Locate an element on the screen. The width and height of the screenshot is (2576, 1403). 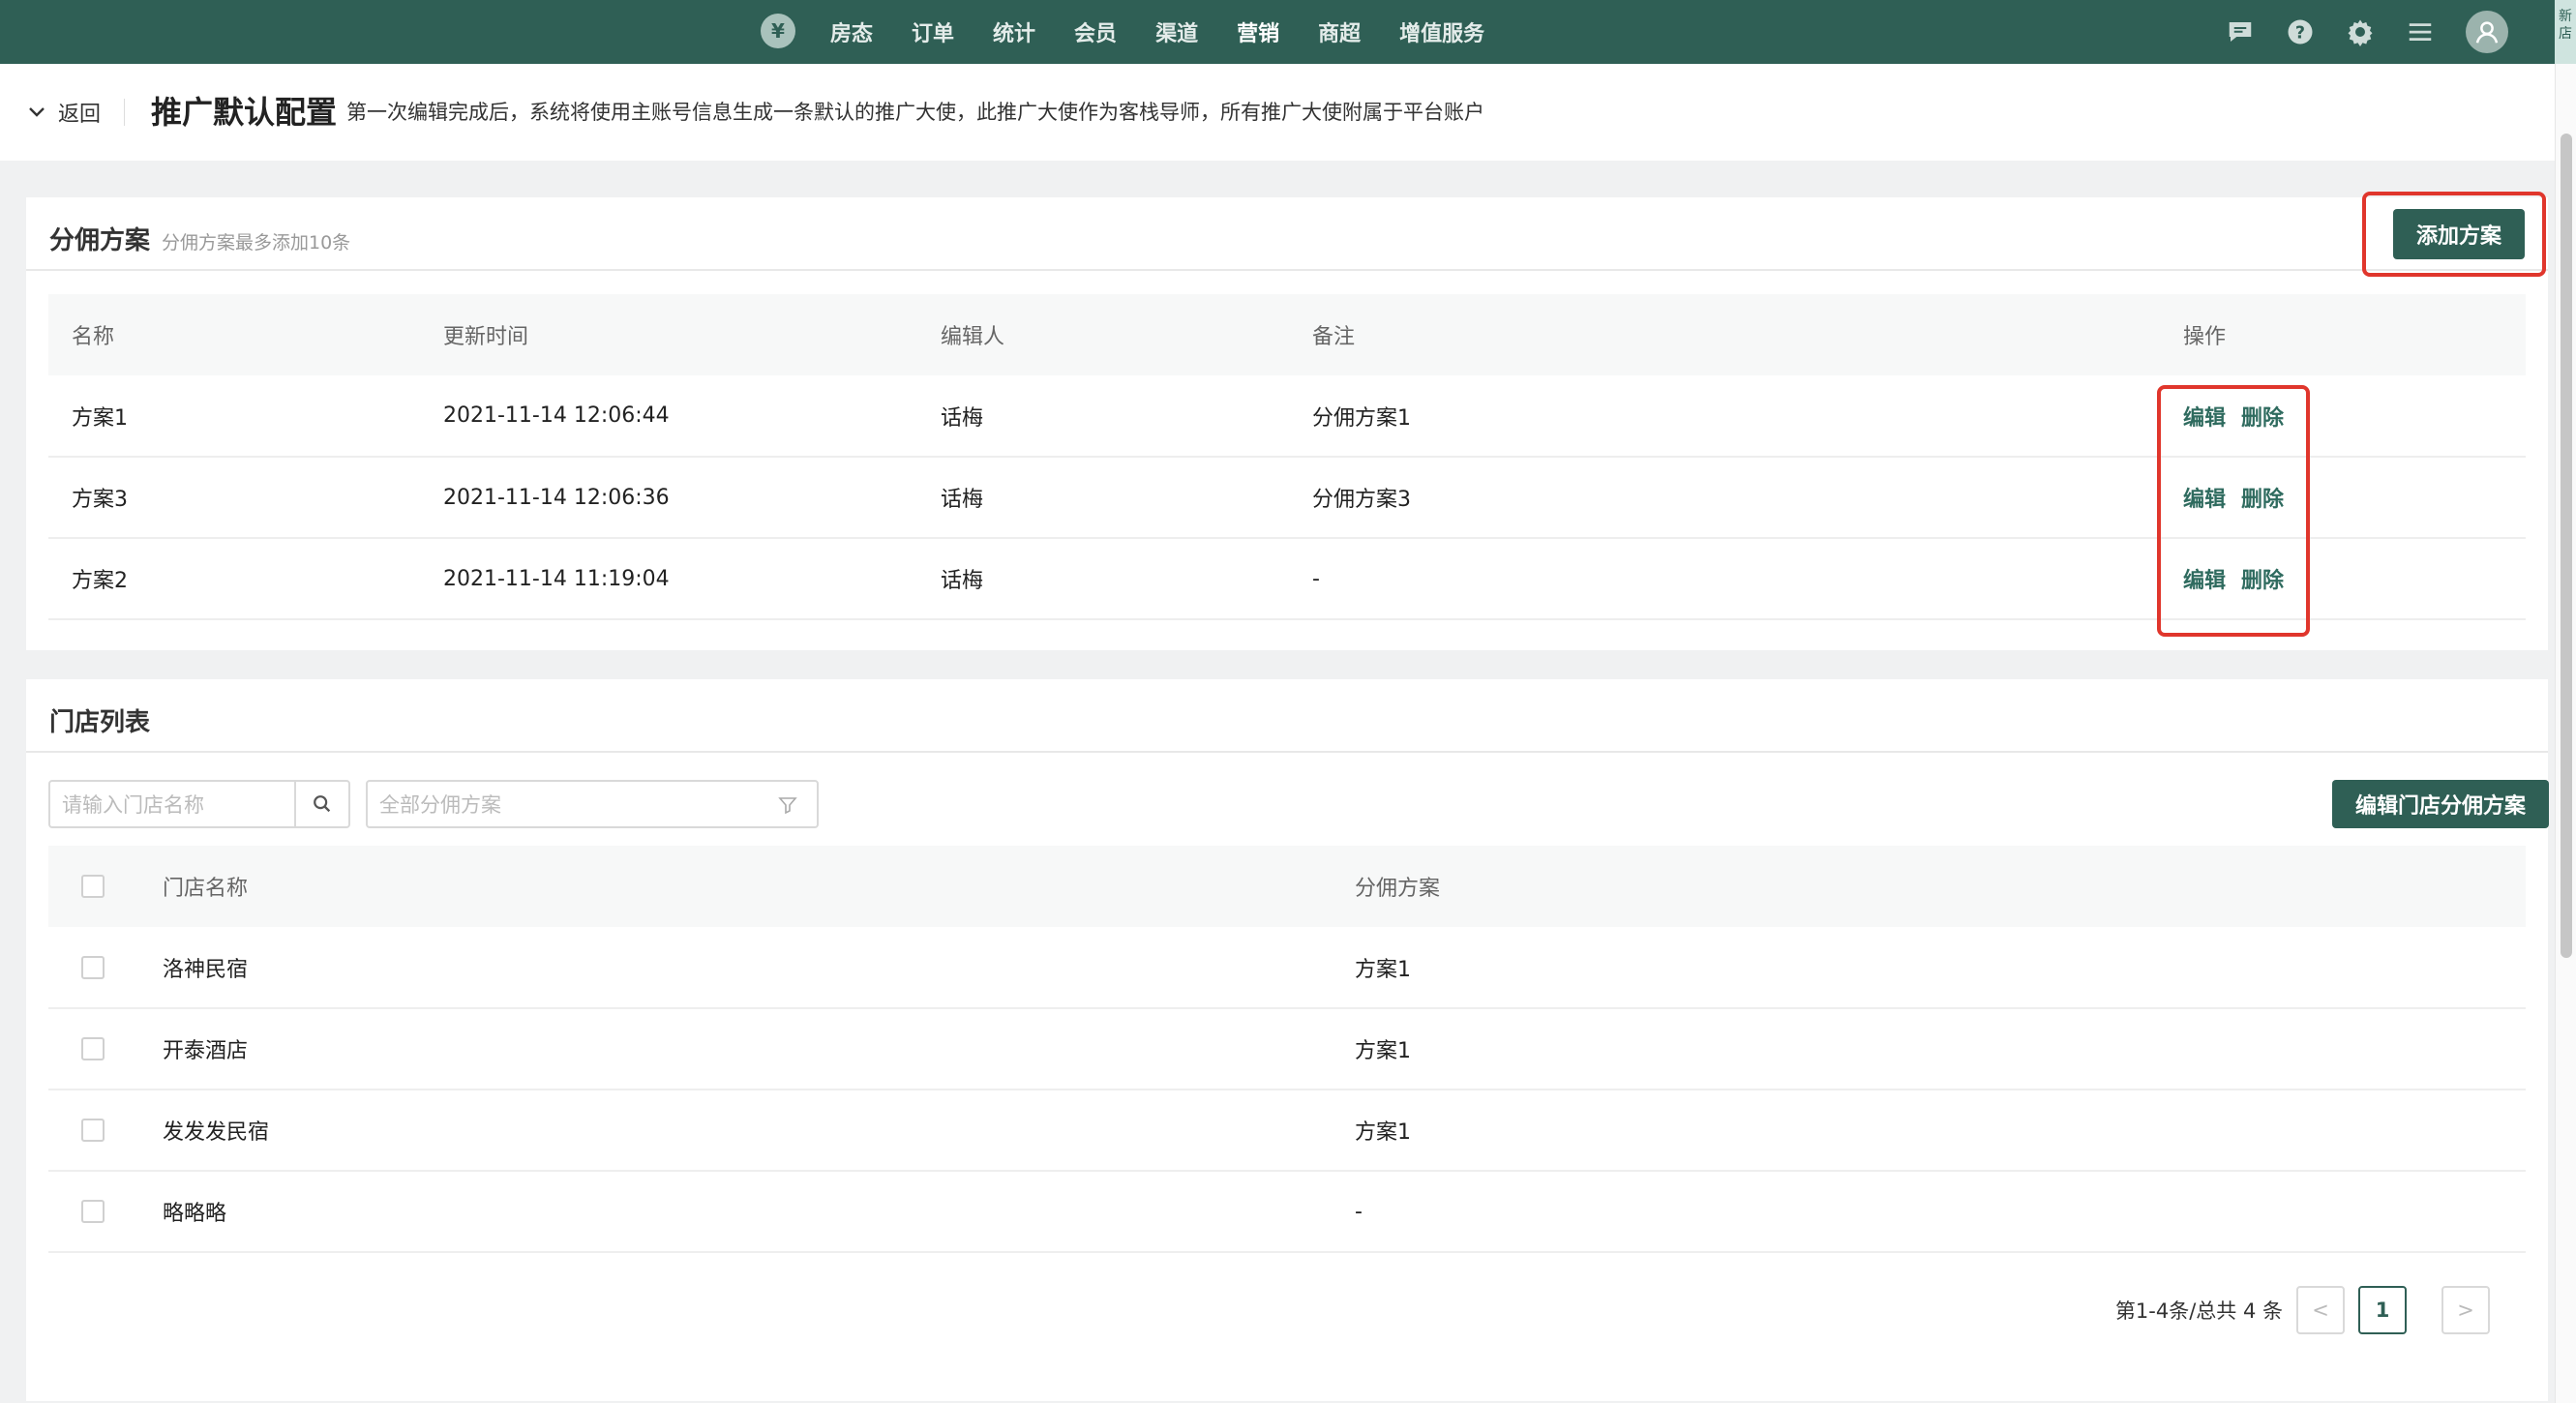
back-label: 返回 is located at coordinates (80, 115).